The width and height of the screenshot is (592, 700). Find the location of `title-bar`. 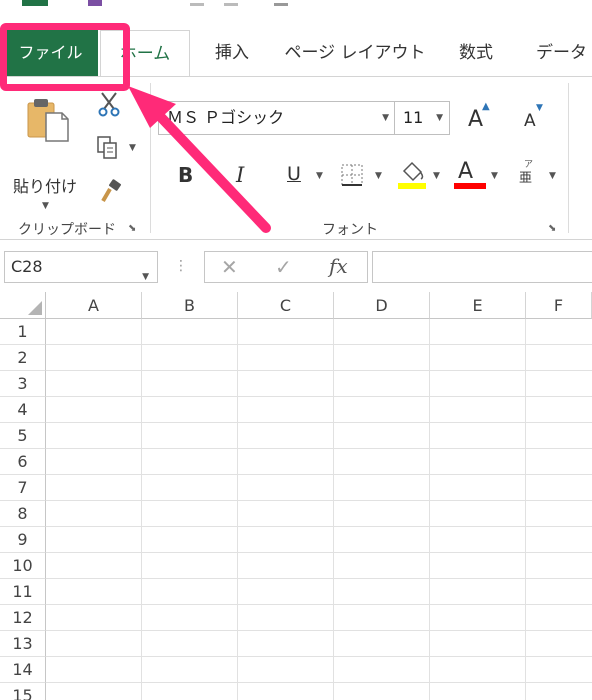

title-bar is located at coordinates (296, 9).